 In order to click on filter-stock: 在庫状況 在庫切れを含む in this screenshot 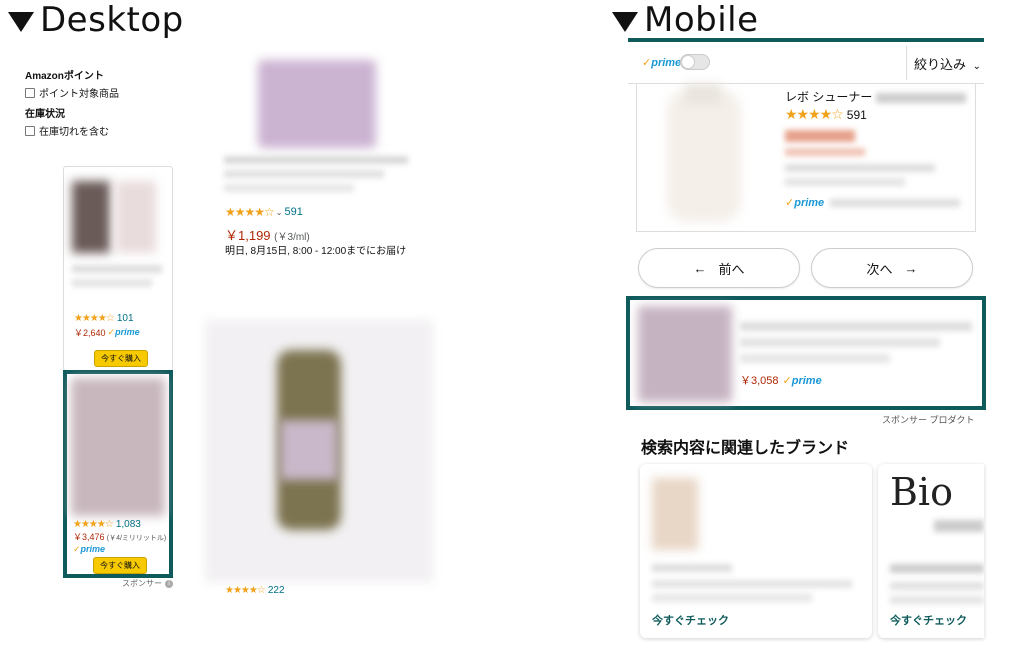, I will do `click(67, 121)`.